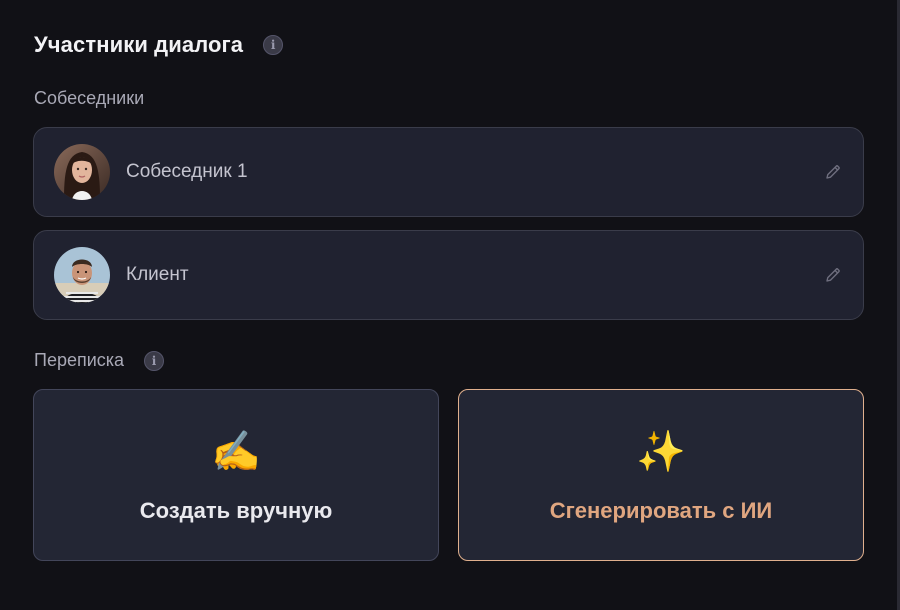  Describe the element at coordinates (661, 510) in the screenshot. I see `generate-with-ai-label: Сгенерировать с ИИ` at that location.